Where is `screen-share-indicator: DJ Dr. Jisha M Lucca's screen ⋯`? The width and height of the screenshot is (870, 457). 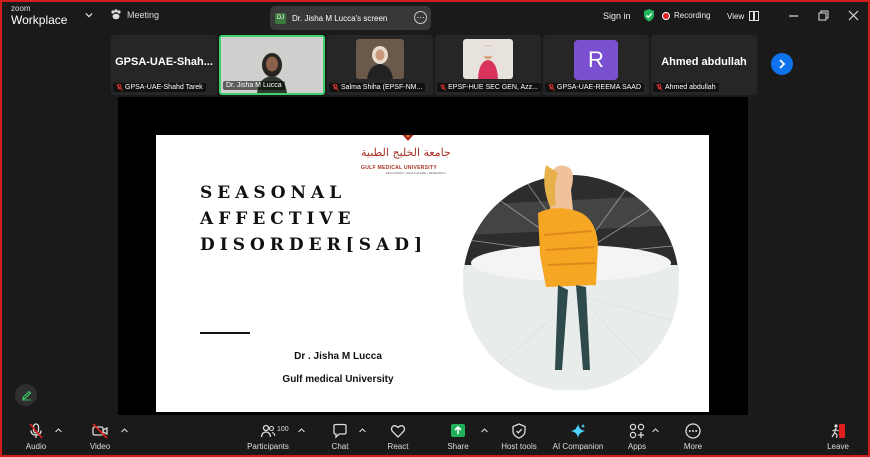
screen-share-indicator: DJ Dr. Jisha M Lucca's screen ⋯ is located at coordinates (350, 18).